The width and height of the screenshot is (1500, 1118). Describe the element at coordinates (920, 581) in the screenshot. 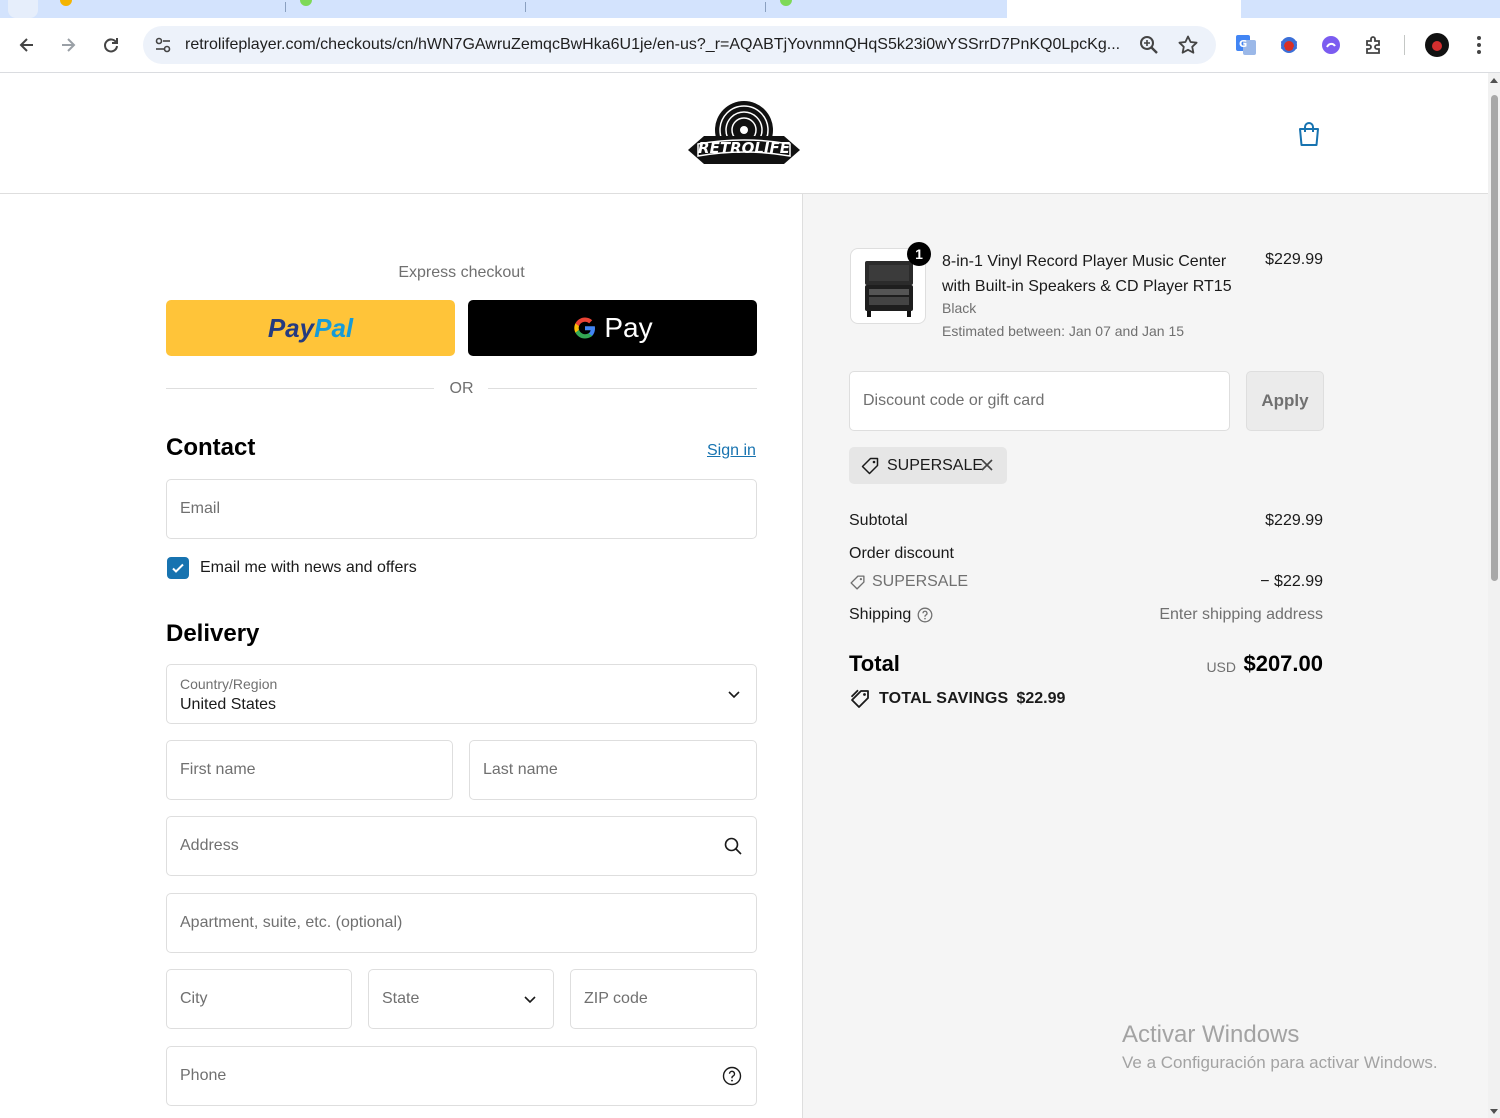

I see `discount-code-text: SUPERSALE` at that location.